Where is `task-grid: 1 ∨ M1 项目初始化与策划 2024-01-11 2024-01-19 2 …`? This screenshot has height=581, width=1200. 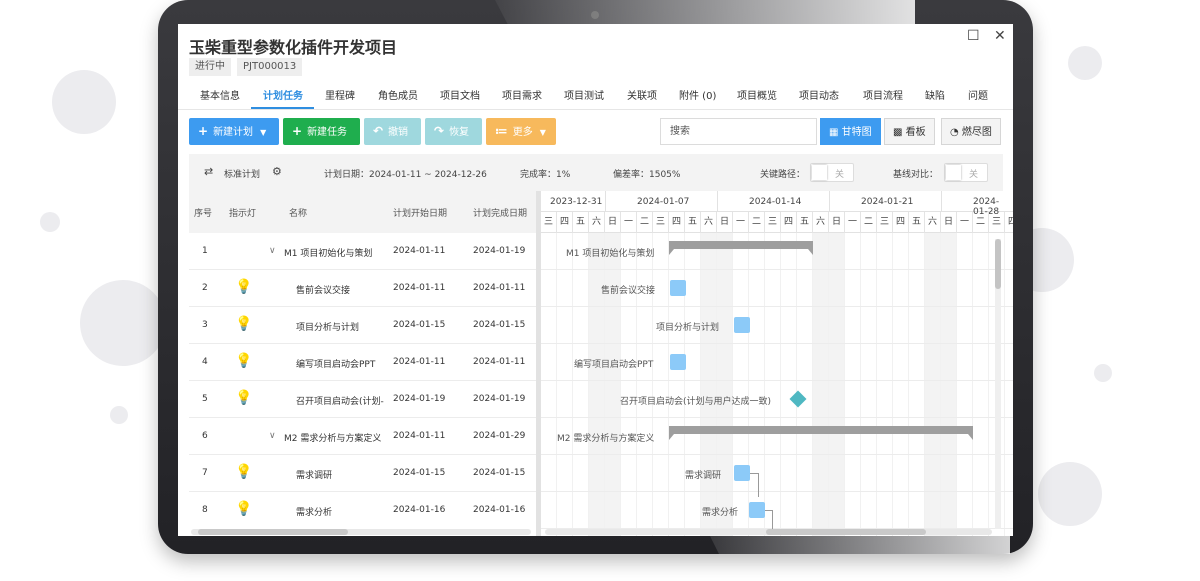
task-grid: 1 ∨ M1 项目初始化与策划 2024-01-11 2024-01-19 2 … is located at coordinates (362, 380).